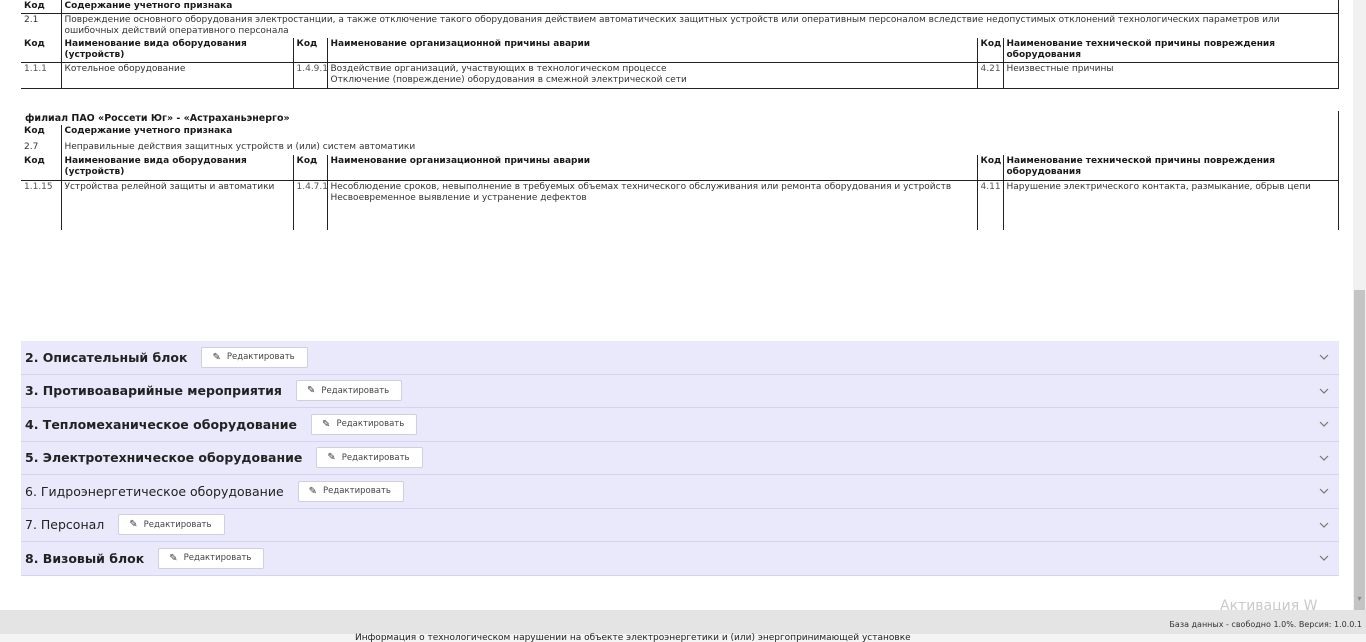 This screenshot has width=1366, height=642. Describe the element at coordinates (154, 491) in the screenshot. I see `section-title: 6. Гидроэнергетическое оборудование` at that location.